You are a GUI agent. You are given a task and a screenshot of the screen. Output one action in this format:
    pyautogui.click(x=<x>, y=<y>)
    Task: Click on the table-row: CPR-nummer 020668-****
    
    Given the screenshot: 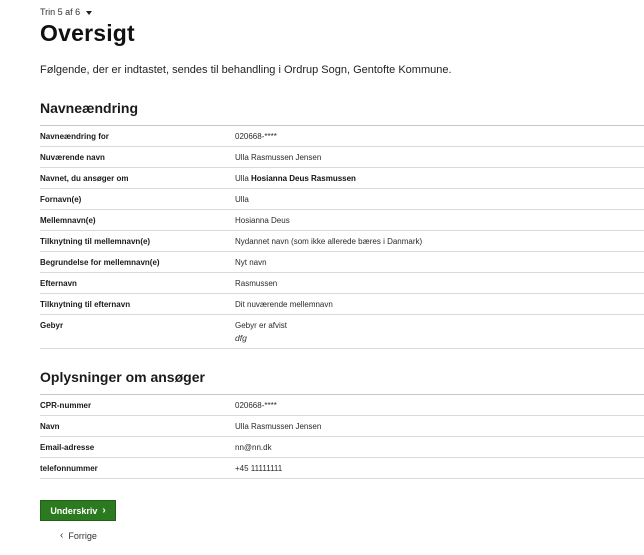 What is the action you would take?
    pyautogui.click(x=342, y=405)
    